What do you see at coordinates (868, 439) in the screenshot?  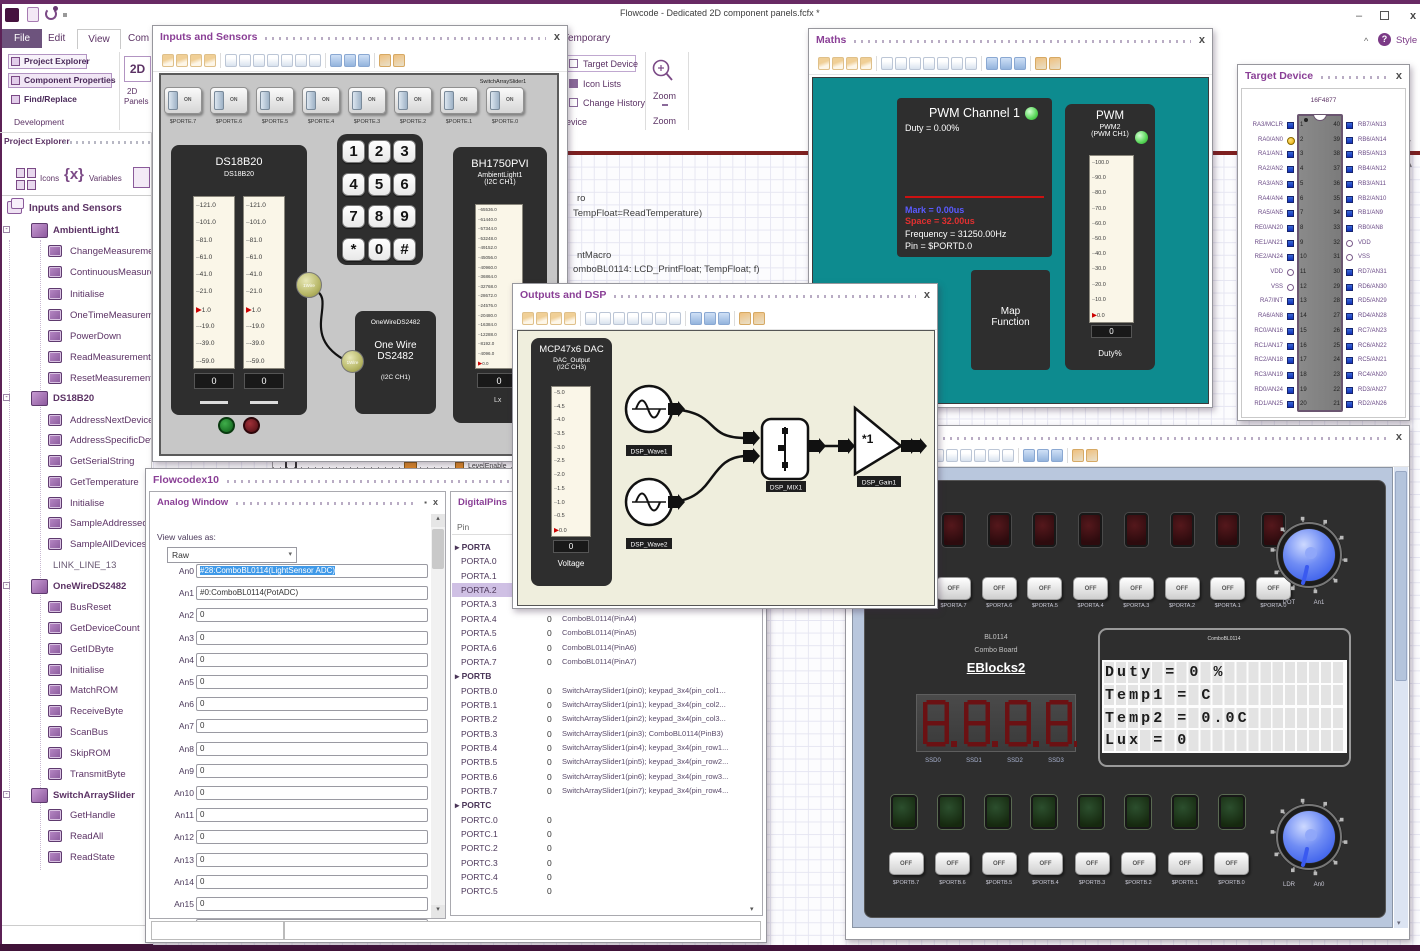 I see `svg-text: *1` at bounding box center [868, 439].